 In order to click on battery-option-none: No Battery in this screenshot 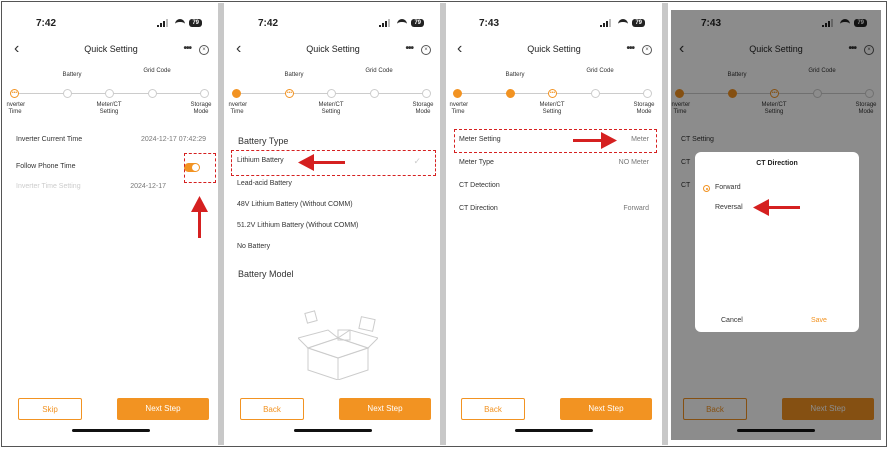, I will do `click(332, 246)`.